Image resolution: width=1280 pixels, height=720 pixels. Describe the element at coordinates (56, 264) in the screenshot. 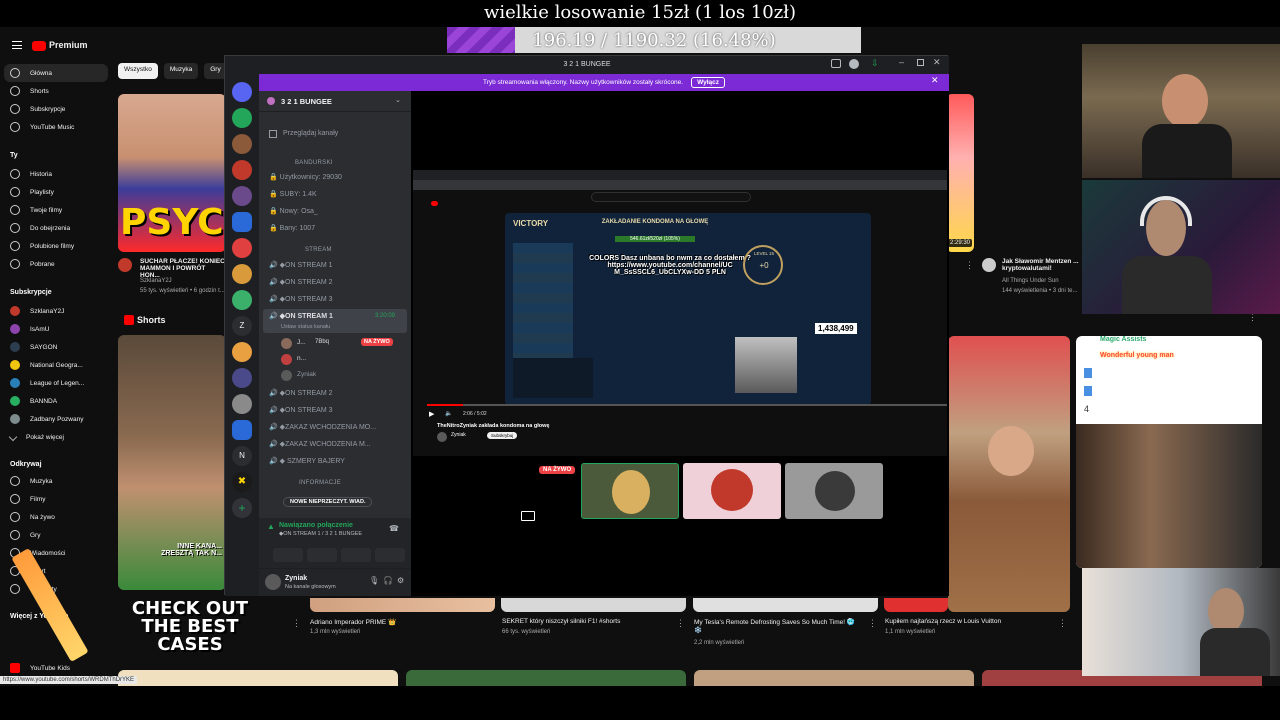

I see `sidebar-item-downloads: Pobrane` at that location.